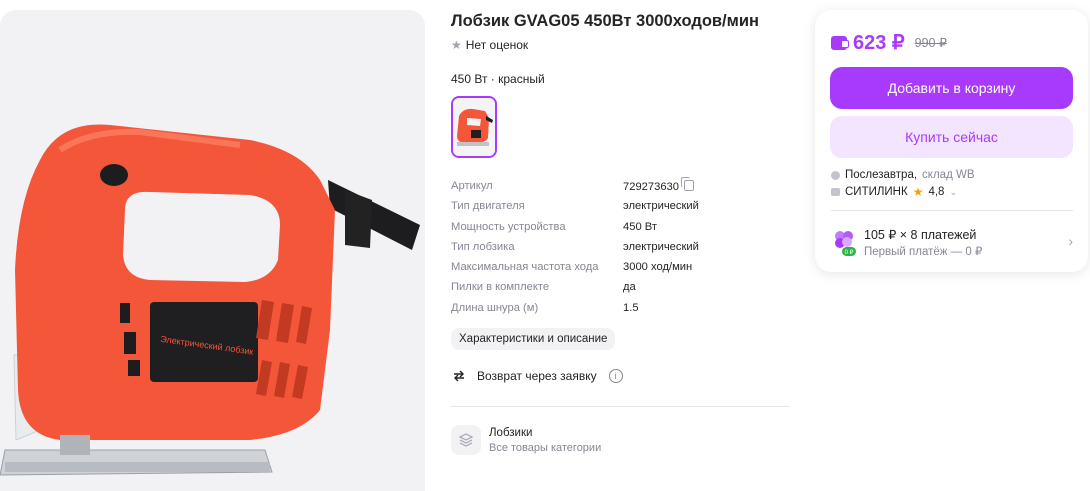  I want to click on spec-row: Максимальная частота хода 3000 ход/мин, so click(621, 271).